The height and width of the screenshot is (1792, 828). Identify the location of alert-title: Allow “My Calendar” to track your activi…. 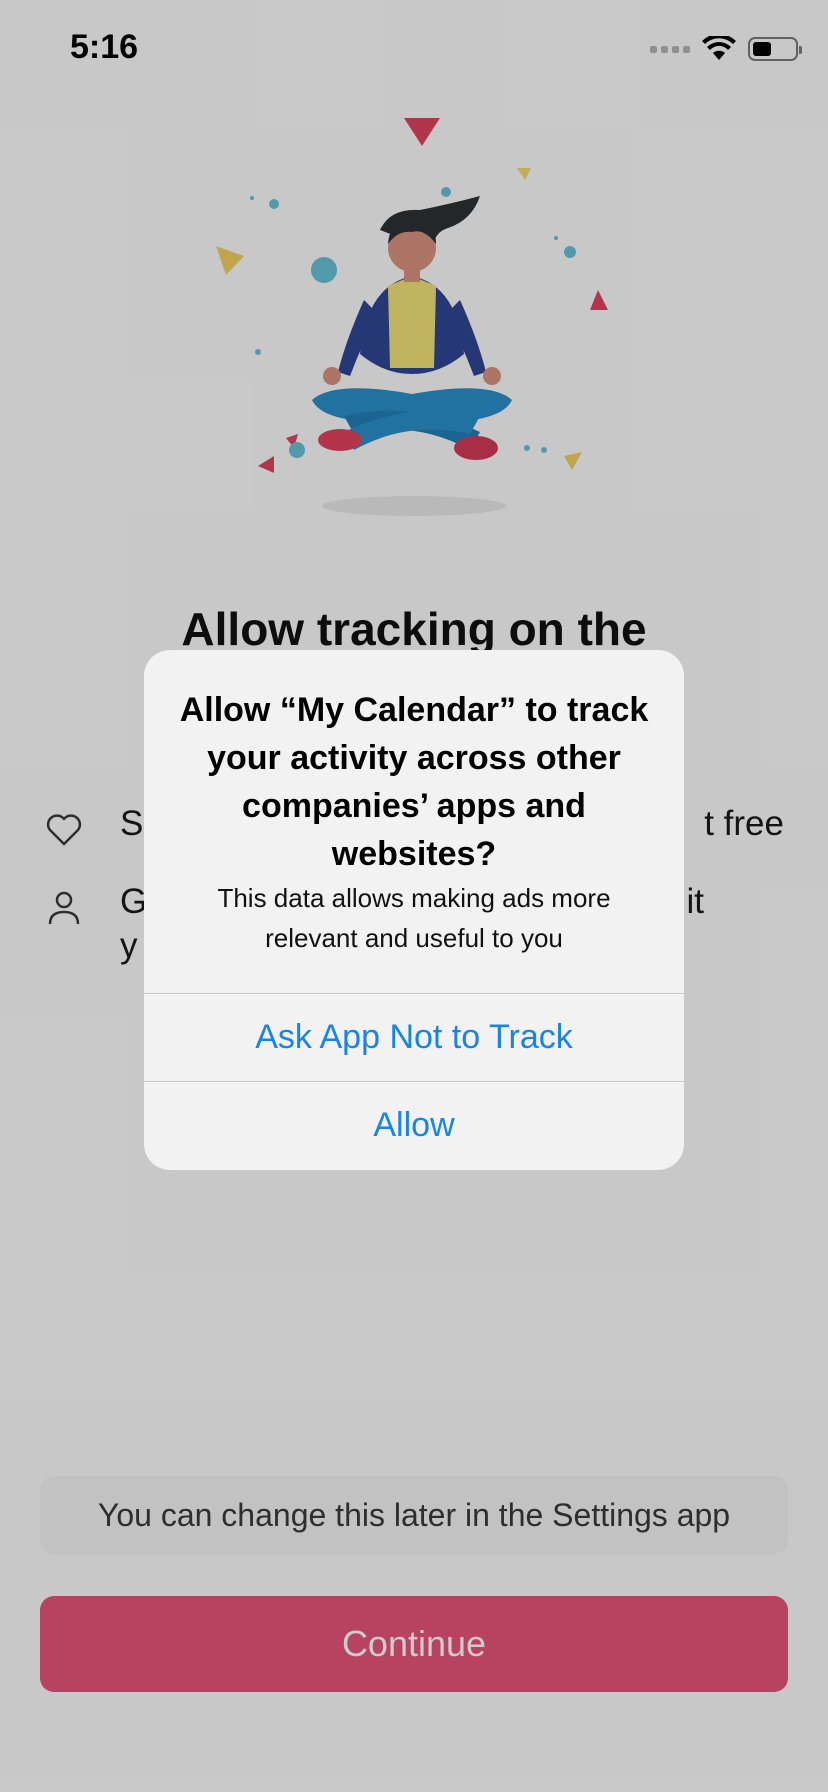
(414, 782).